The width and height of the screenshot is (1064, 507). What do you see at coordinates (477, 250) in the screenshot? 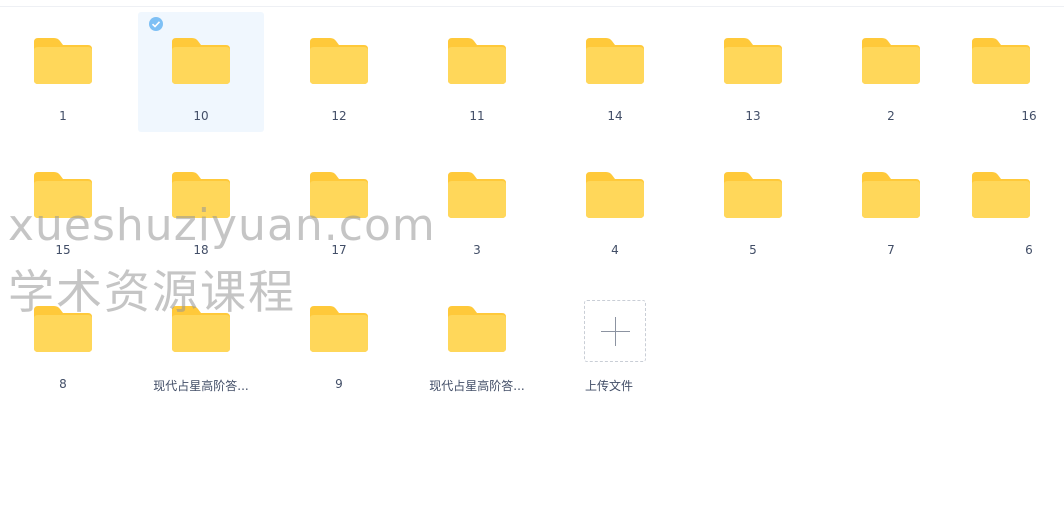
I see `folder-label: 3` at bounding box center [477, 250].